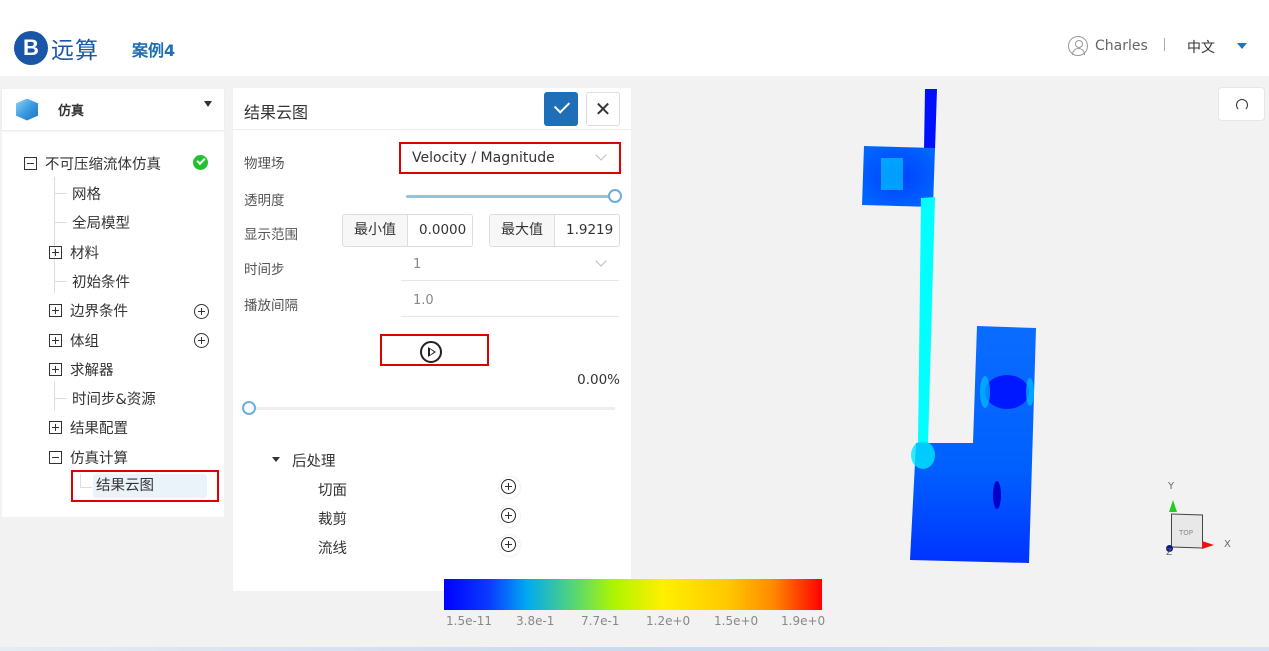  Describe the element at coordinates (332, 491) in the screenshot. I see `post-item-slice: 切面` at that location.